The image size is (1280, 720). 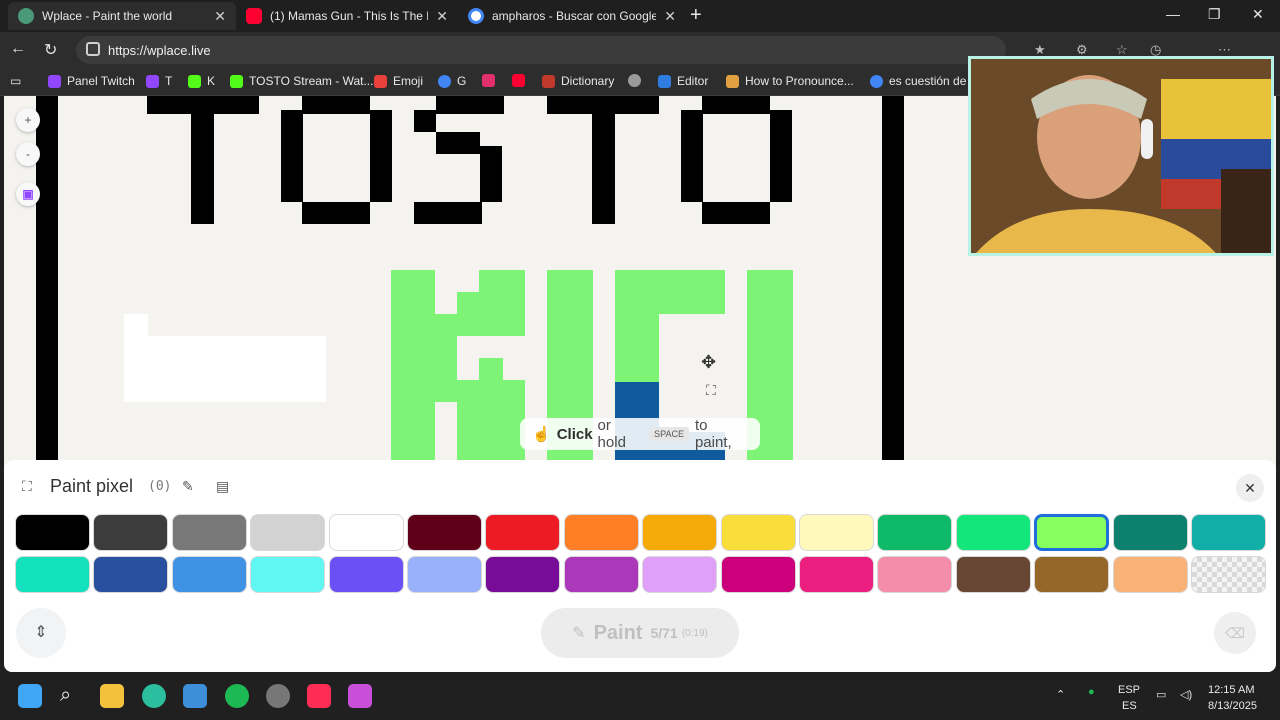 What do you see at coordinates (41, 633) in the screenshot?
I see `collapse-panel-button: ⇕` at bounding box center [41, 633].